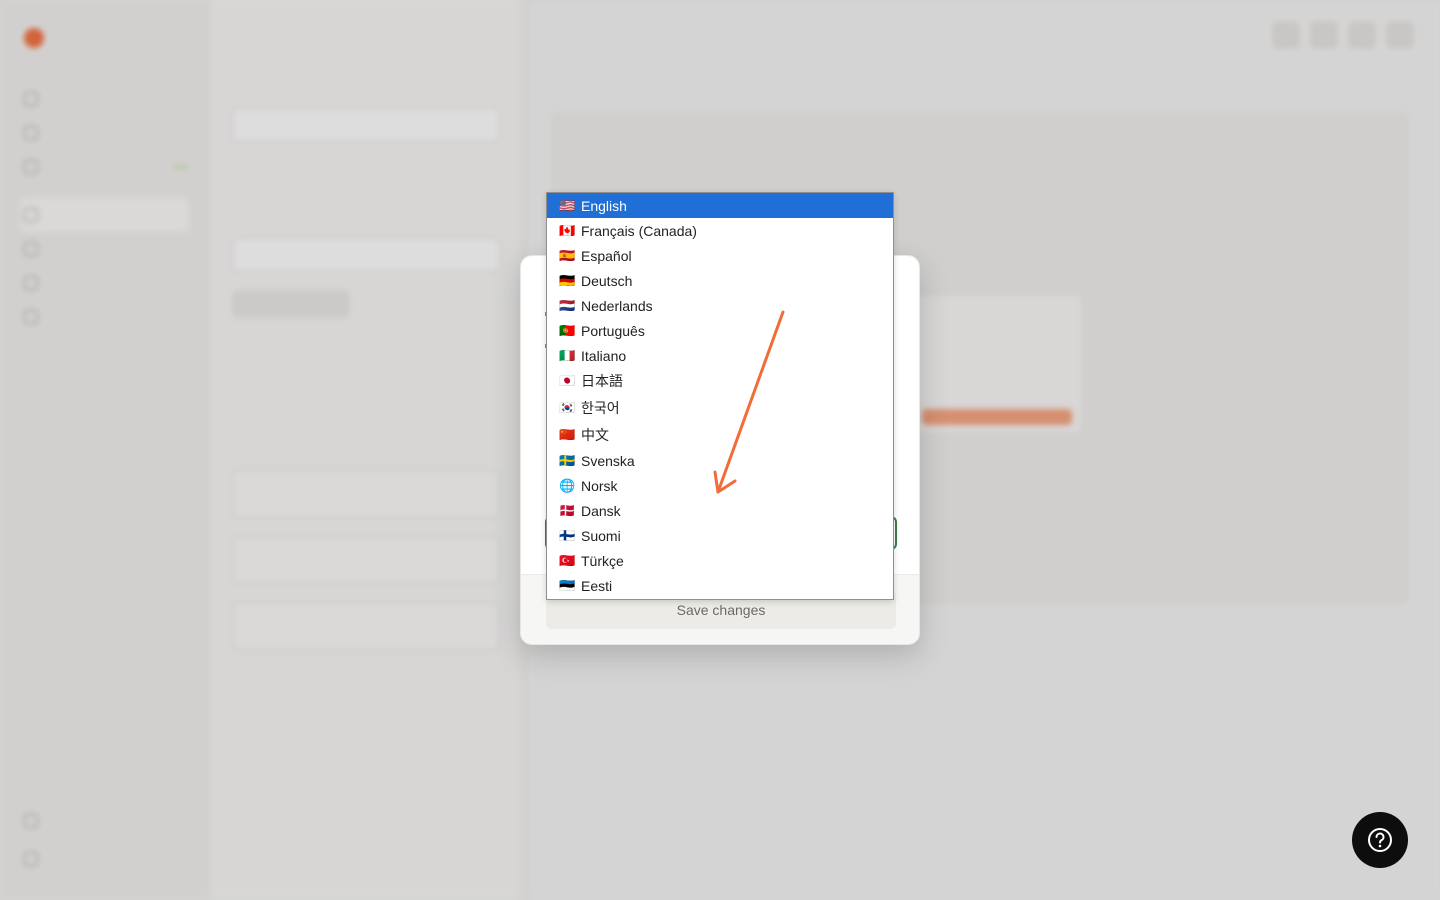 This screenshot has width=1440, height=900. What do you see at coordinates (567, 305) in the screenshot?
I see `flag-icon: 🇳🇱` at bounding box center [567, 305].